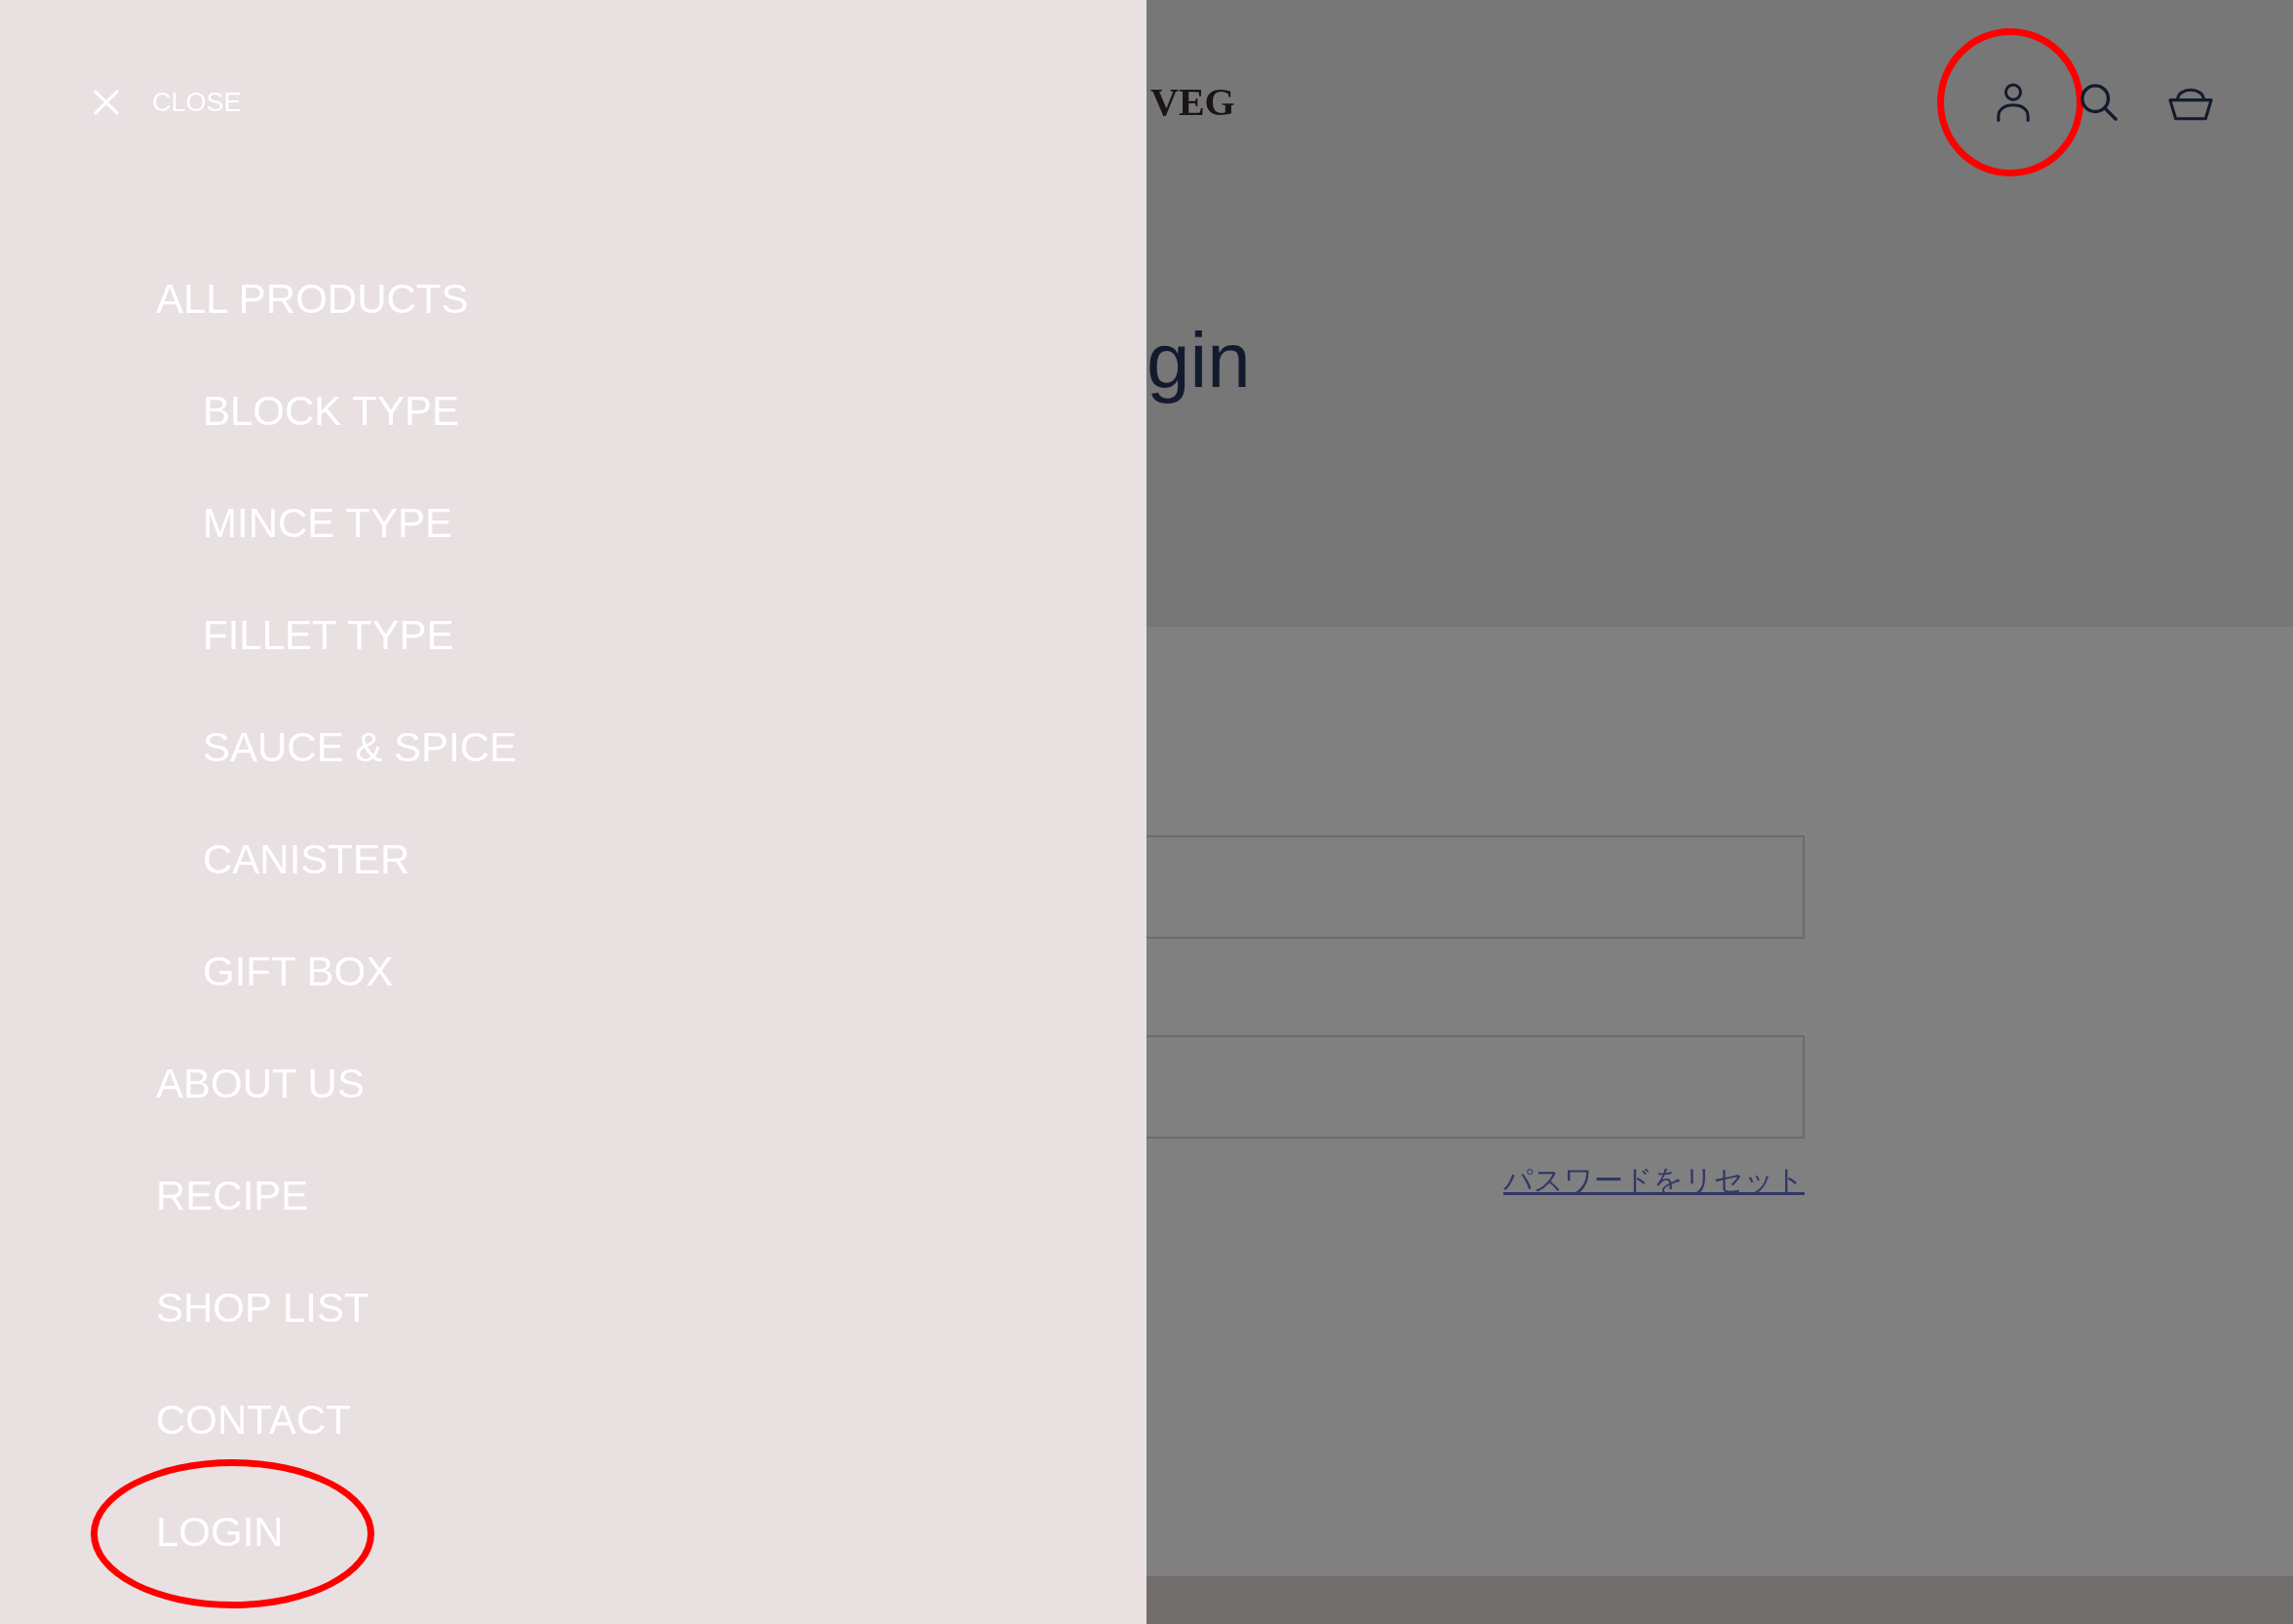  What do you see at coordinates (2014, 102) in the screenshot?
I see `person-icon` at bounding box center [2014, 102].